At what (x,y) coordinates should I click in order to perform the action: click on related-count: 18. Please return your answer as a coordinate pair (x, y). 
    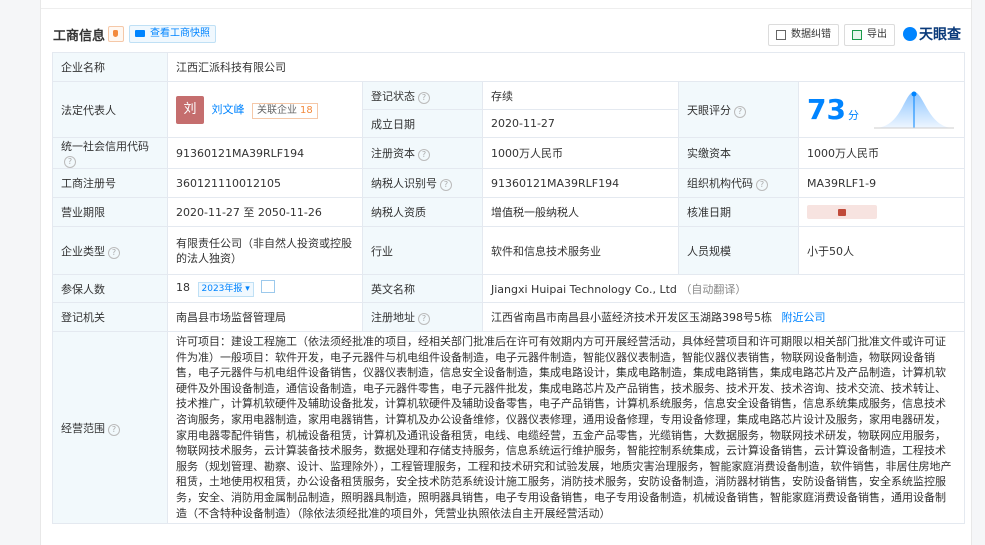
    Looking at the image, I should click on (306, 110).